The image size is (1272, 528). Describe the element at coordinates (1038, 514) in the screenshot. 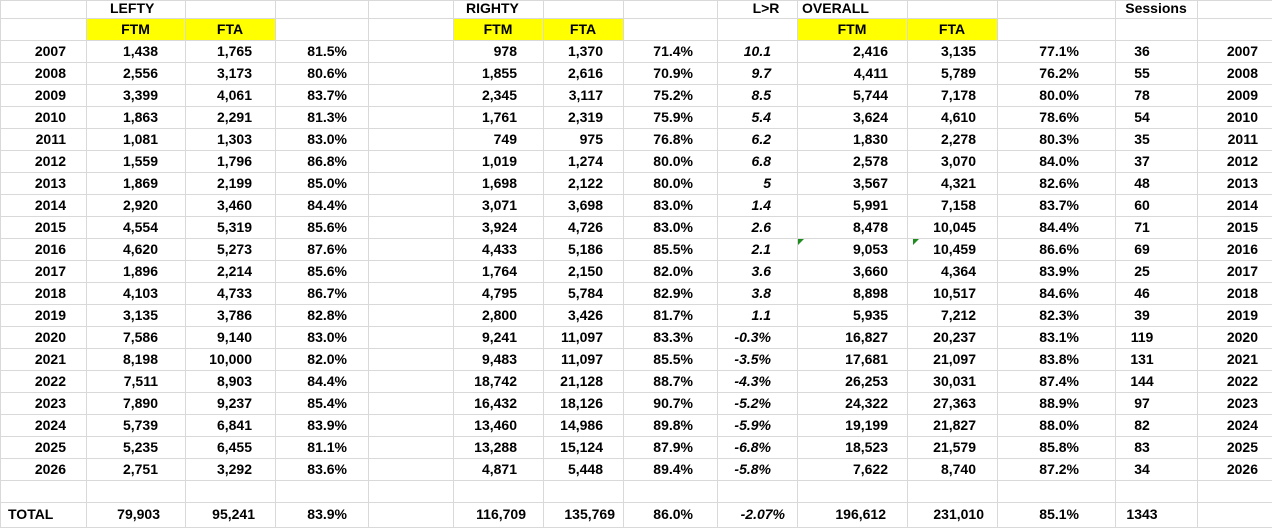

I see `total-overall-pct: 85.1%` at that location.